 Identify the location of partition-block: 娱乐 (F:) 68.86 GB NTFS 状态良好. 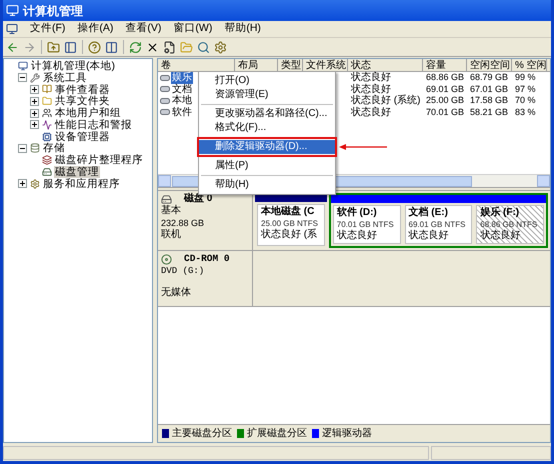
(510, 224).